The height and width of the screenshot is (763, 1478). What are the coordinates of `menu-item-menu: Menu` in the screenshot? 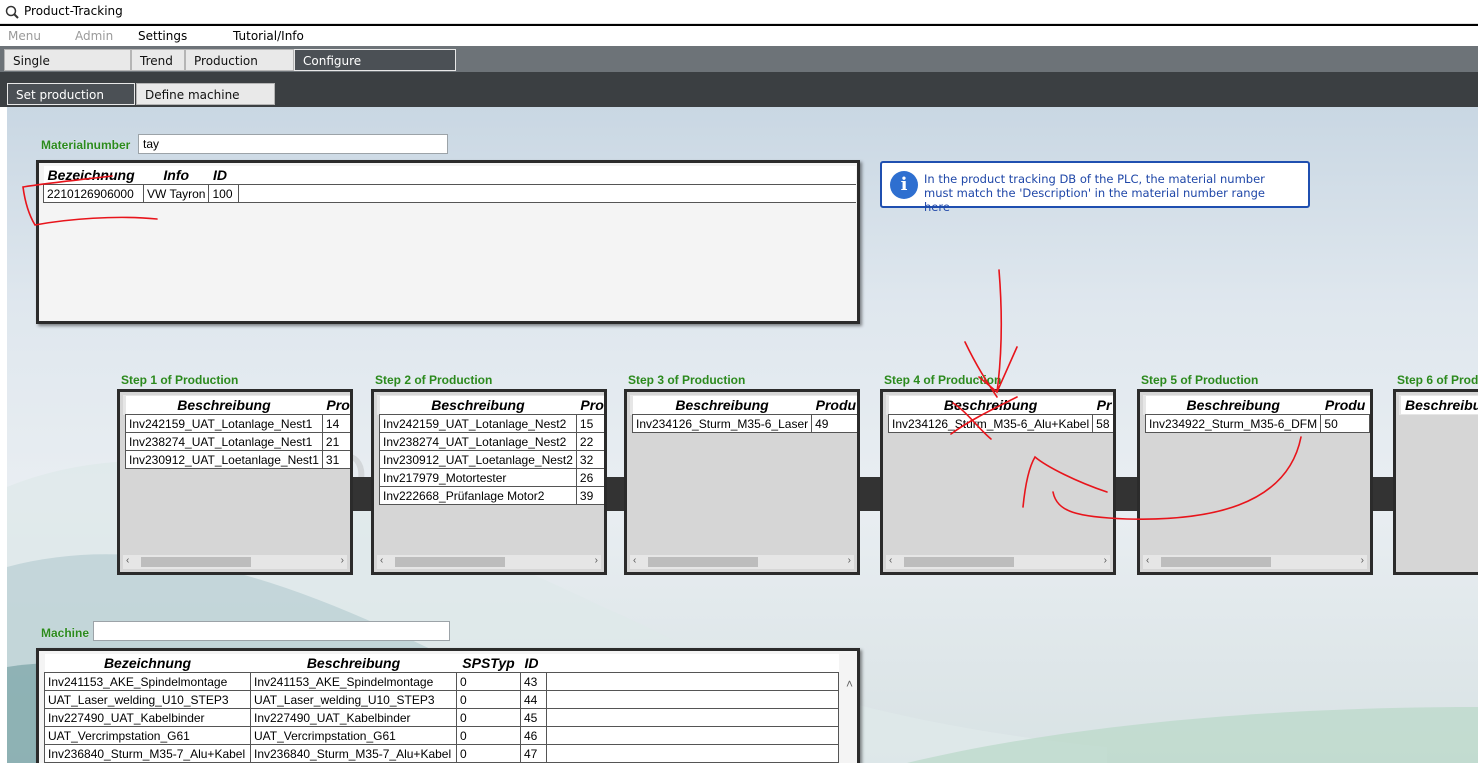 It's located at (24, 36).